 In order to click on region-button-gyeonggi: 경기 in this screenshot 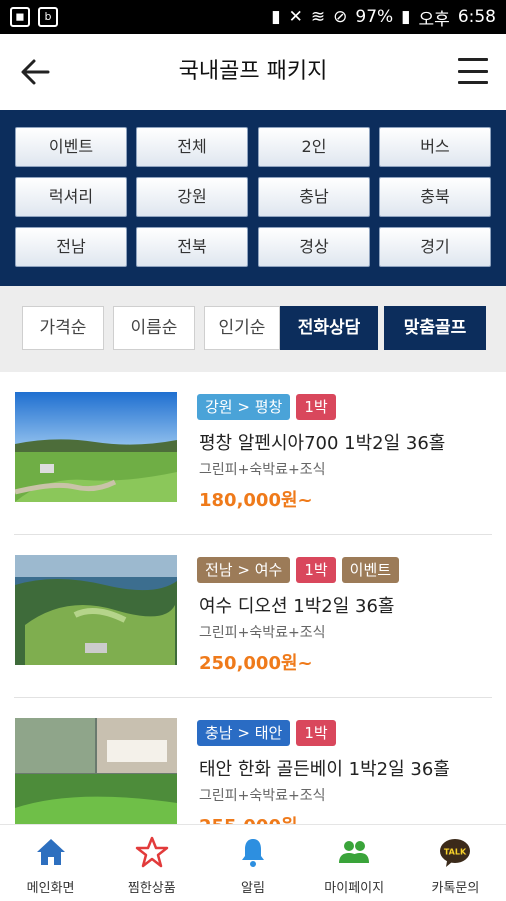, I will do `click(435, 247)`.